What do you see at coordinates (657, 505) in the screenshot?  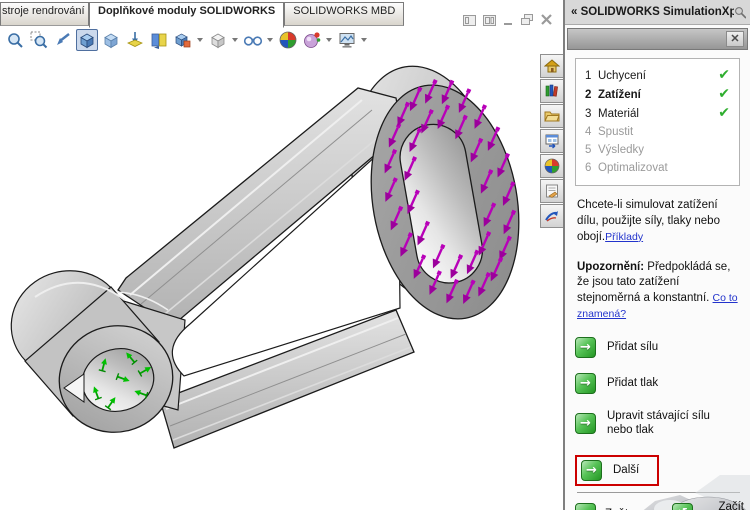 I see `footer-nav: ← Zpět ↺ Začít znovu` at bounding box center [657, 505].